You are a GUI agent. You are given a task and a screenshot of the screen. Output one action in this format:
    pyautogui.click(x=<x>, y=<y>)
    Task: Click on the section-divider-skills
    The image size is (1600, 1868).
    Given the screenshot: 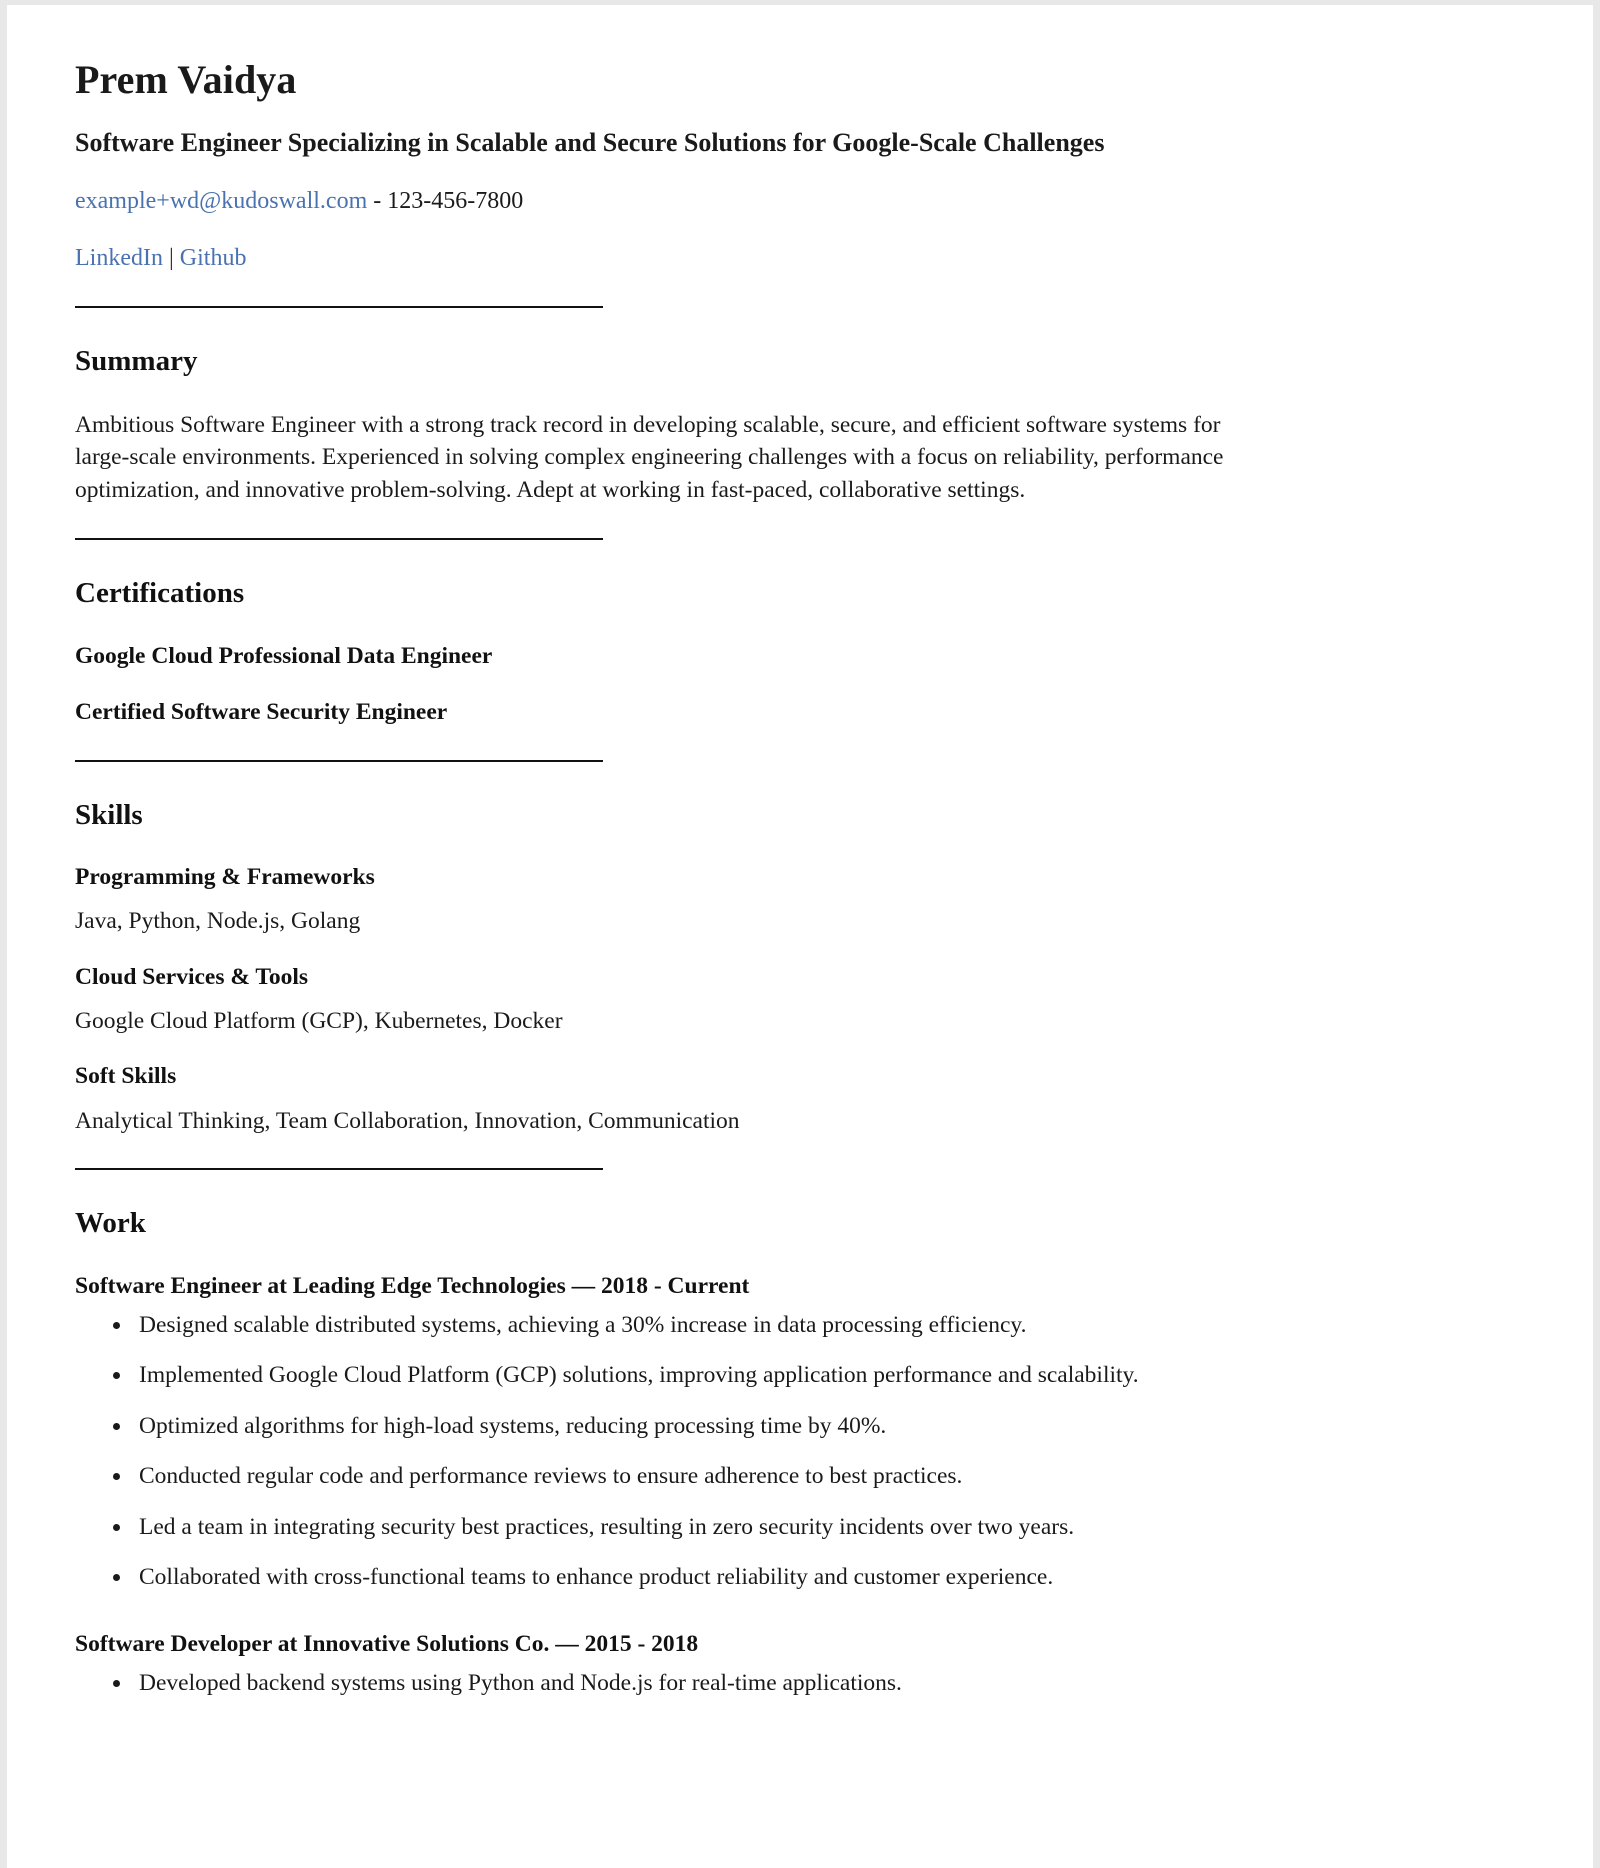 What is the action you would take?
    pyautogui.click(x=339, y=760)
    